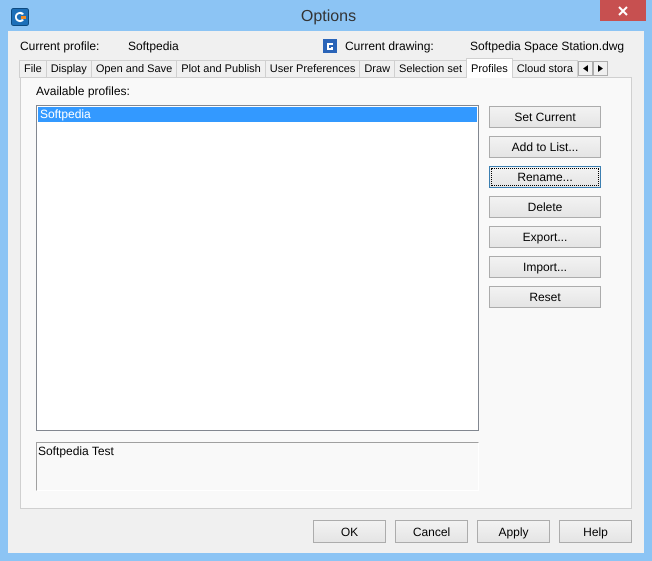 Image resolution: width=652 pixels, height=561 pixels. Describe the element at coordinates (83, 91) in the screenshot. I see `available-profiles-label: Available profiles:` at that location.